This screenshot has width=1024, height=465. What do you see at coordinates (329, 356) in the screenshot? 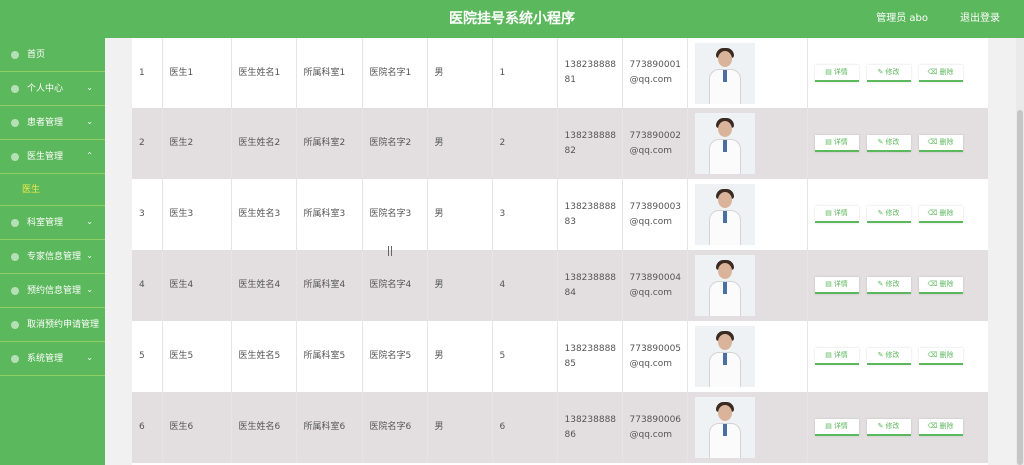
I see `cell-dept: 所属科室5` at bounding box center [329, 356].